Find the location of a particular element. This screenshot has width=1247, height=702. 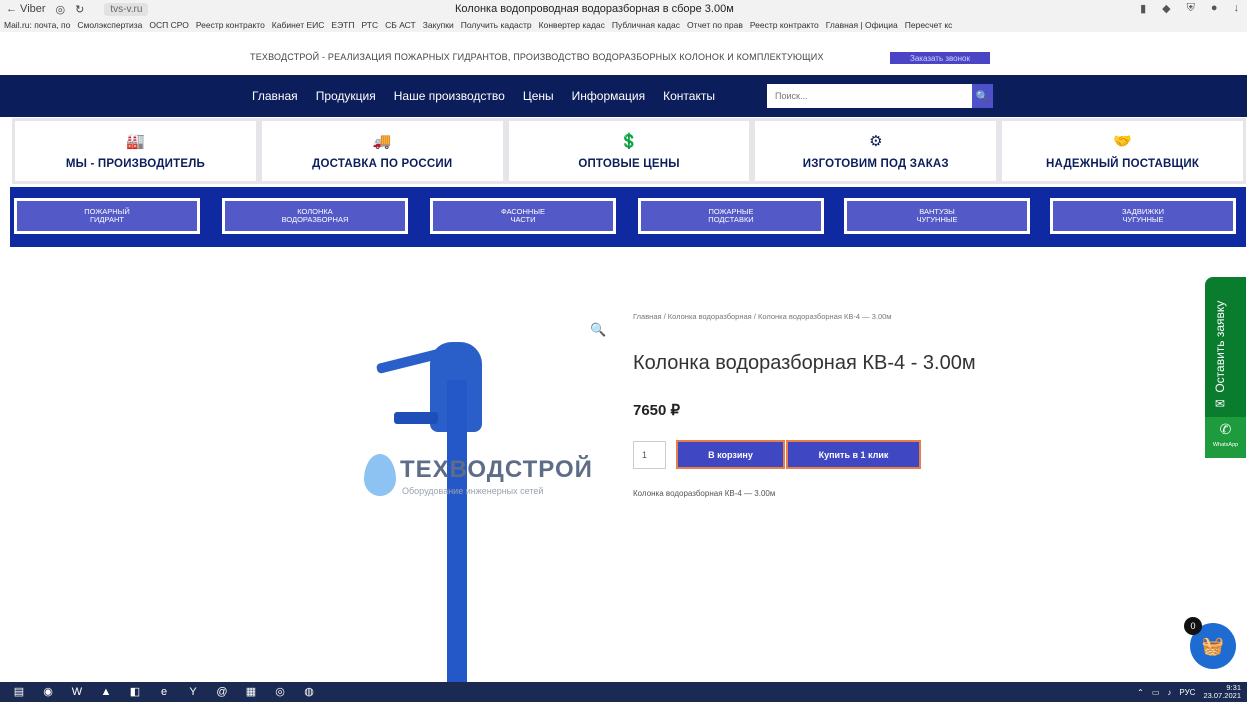

category-label: ЧУГУННЫЕ is located at coordinates (1143, 219).